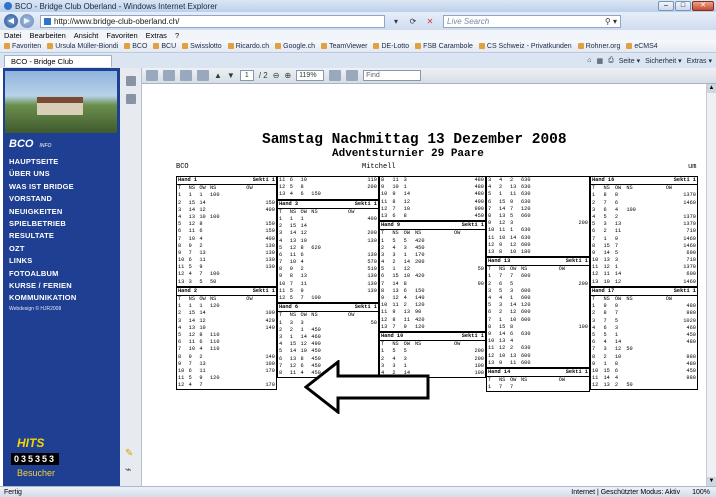 This screenshot has width=716, height=497. Describe the element at coordinates (335, 75) in the screenshot. I see `fit-page-icon` at that location.